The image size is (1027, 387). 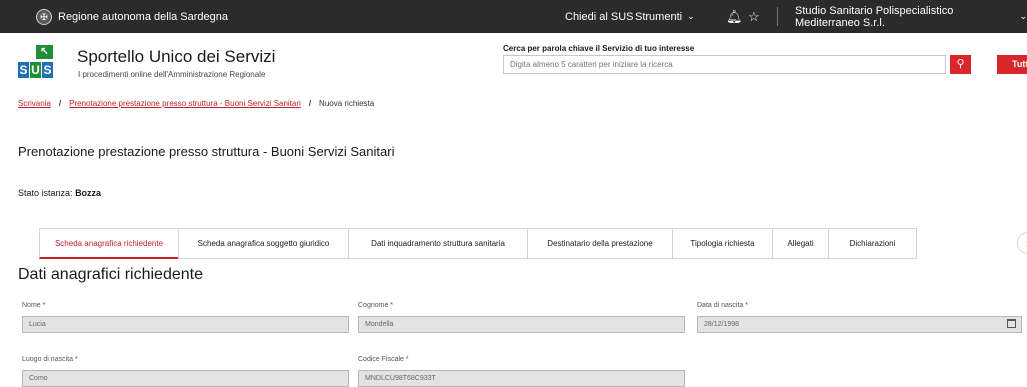 What do you see at coordinates (659, 16) in the screenshot?
I see `tools-label: Strumenti` at bounding box center [659, 16].